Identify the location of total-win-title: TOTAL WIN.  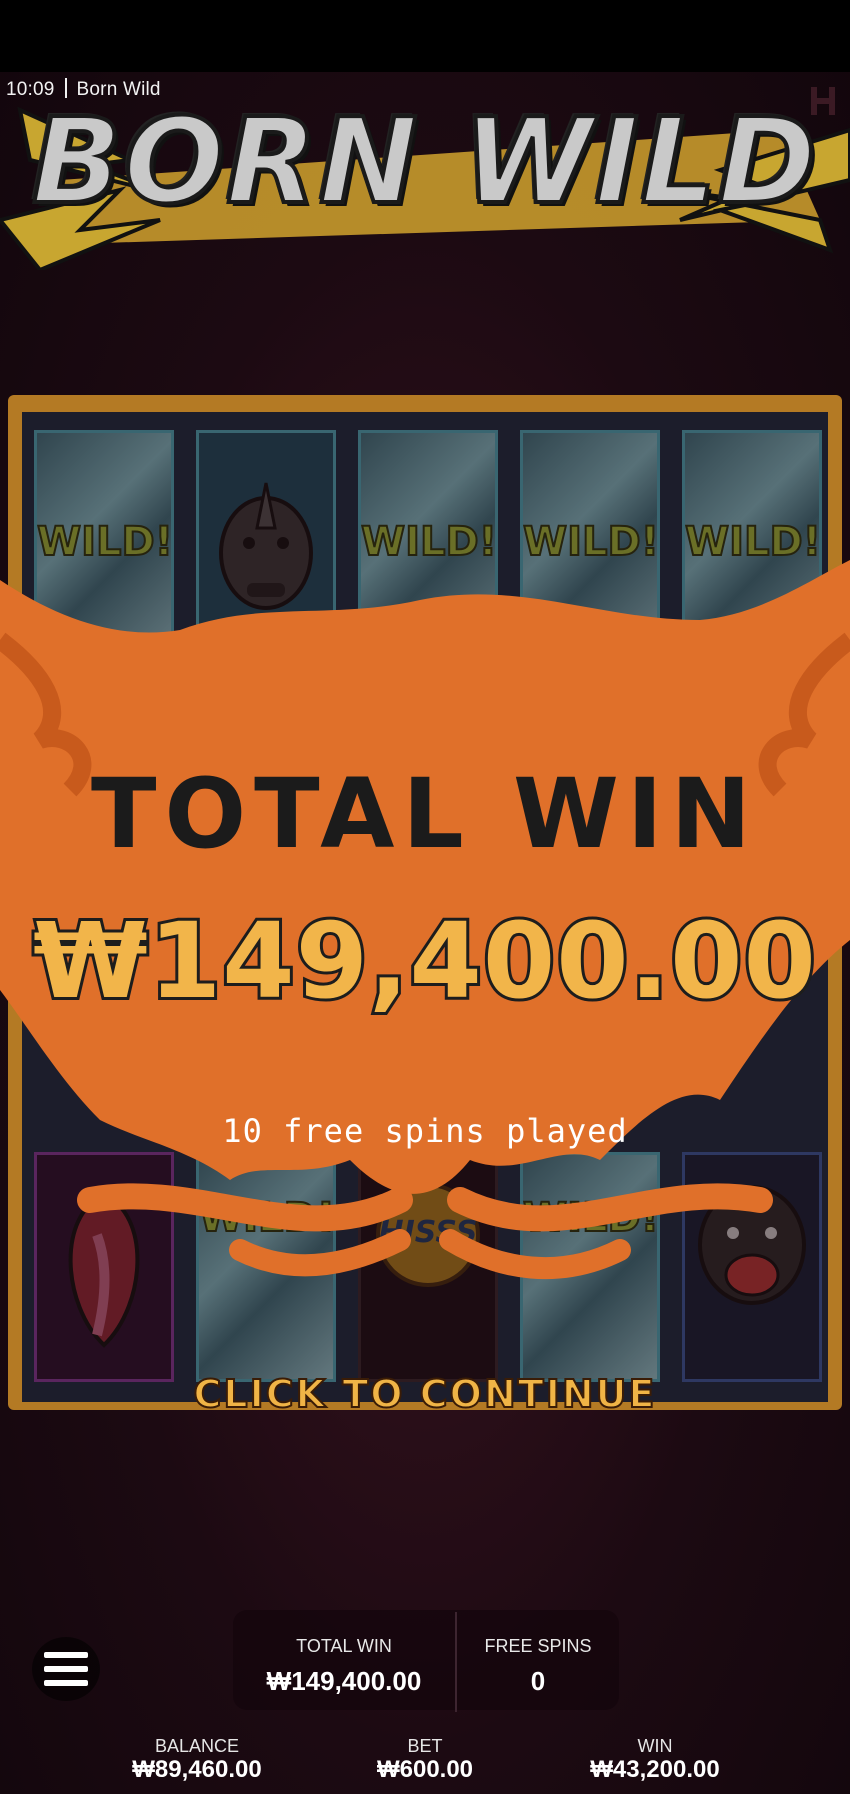
(425, 814).